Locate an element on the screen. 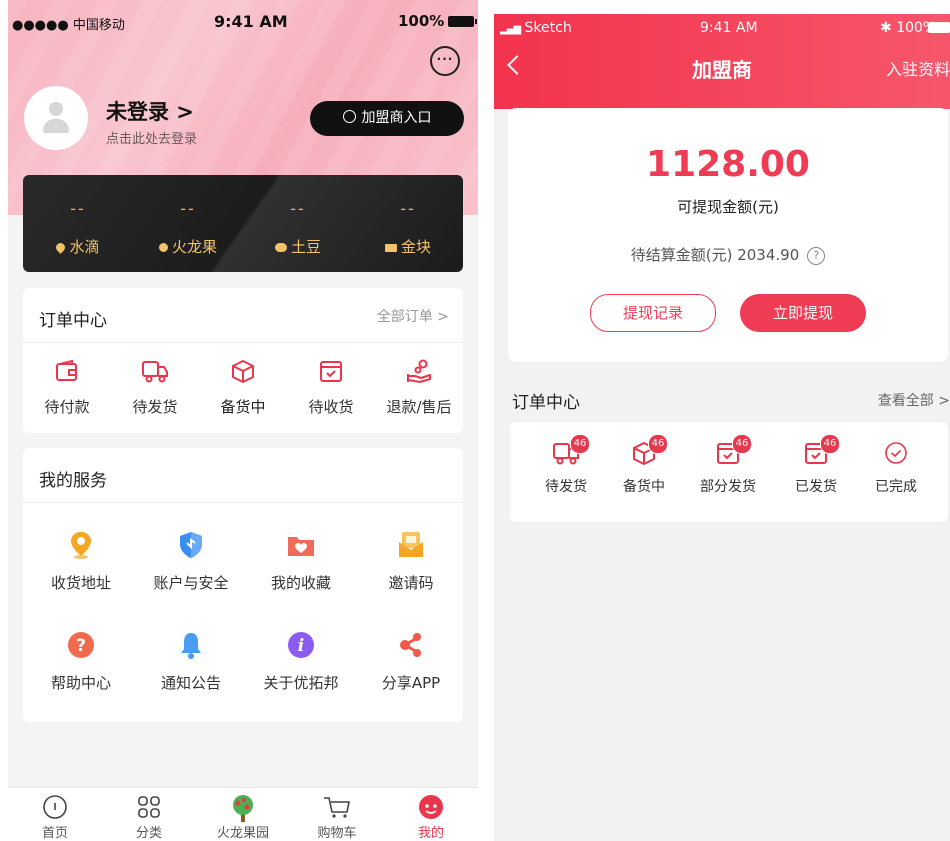  info-icon: i is located at coordinates (301, 645).